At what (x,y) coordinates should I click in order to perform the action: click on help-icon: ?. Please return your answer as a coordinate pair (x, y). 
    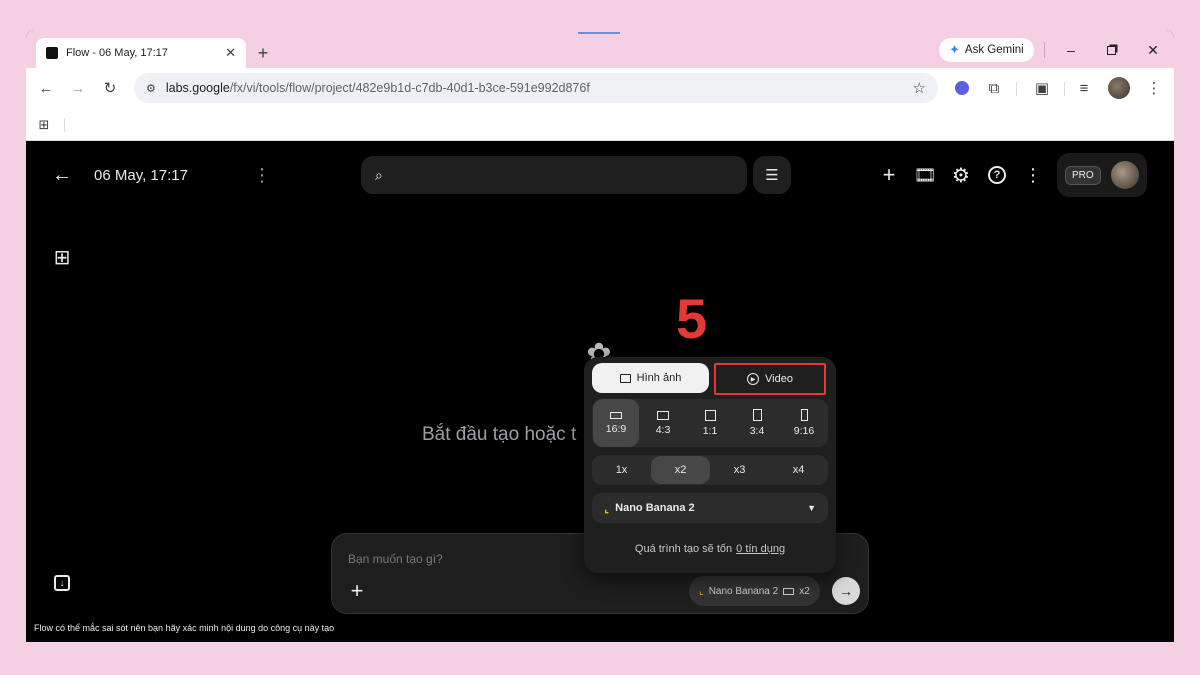
    Looking at the image, I should click on (997, 175).